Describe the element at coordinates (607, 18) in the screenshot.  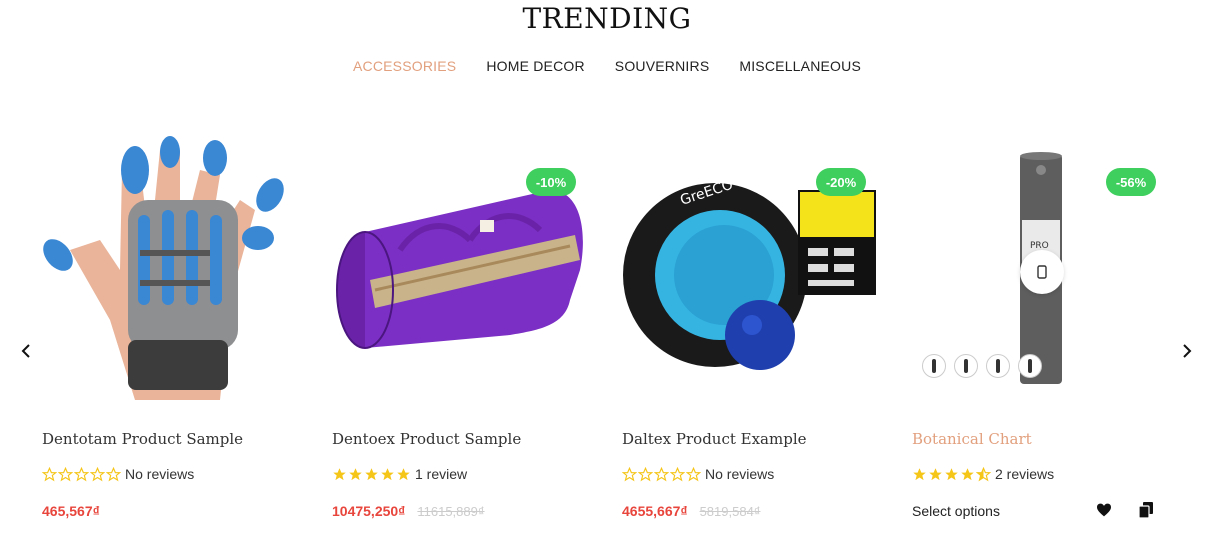
I see `section-title: TRENDING` at that location.